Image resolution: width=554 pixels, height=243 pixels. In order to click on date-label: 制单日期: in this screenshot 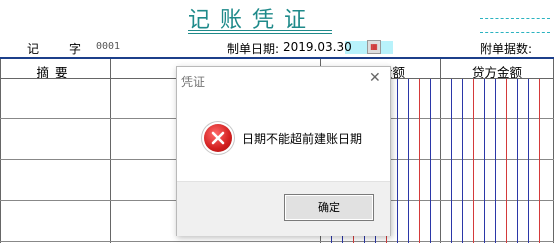, I will do `click(253, 49)`.